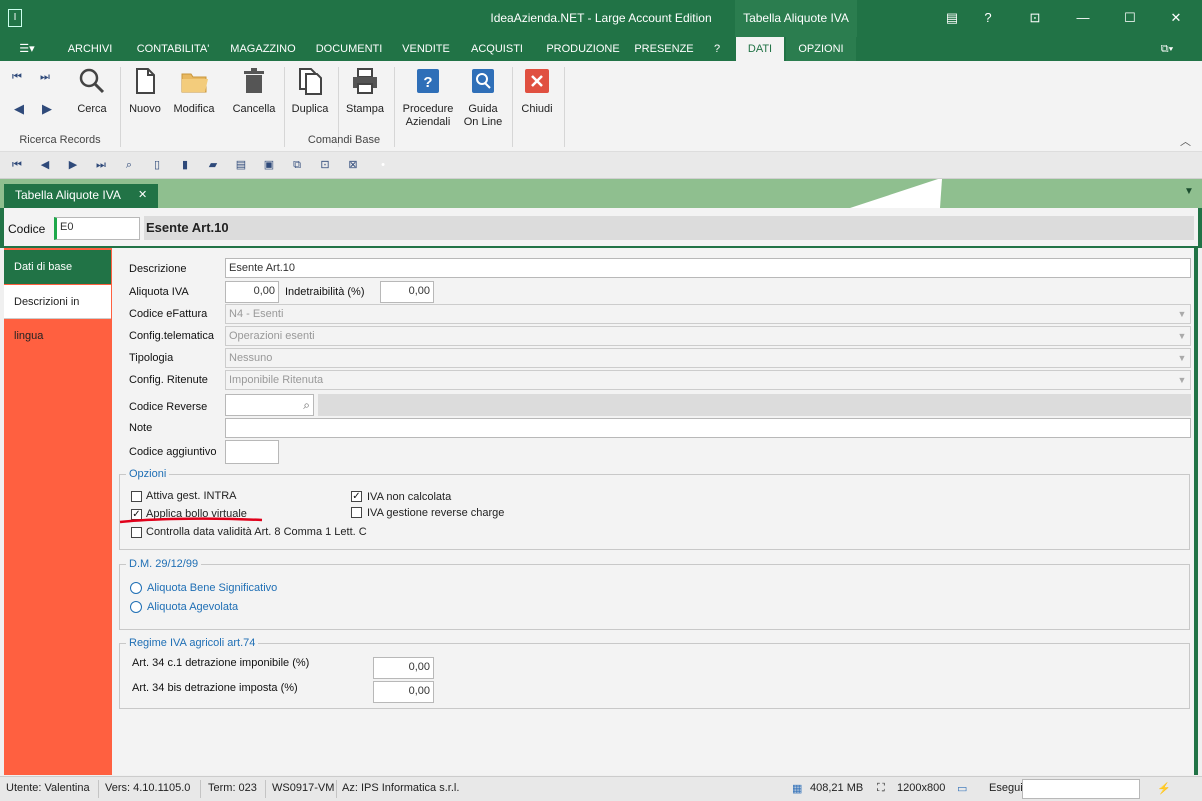  What do you see at coordinates (1081, 789) in the screenshot?
I see `esegui-input` at bounding box center [1081, 789].